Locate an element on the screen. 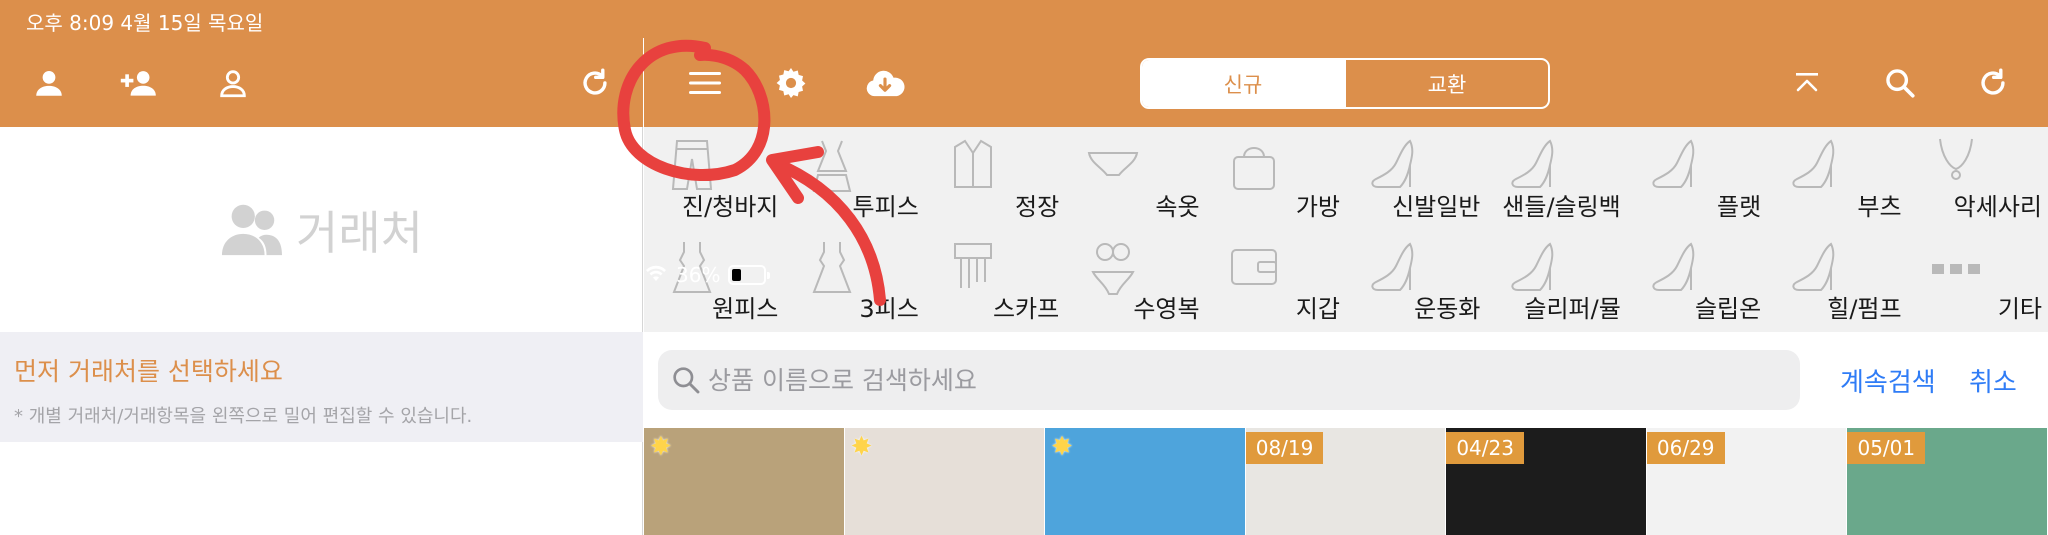  refresh-icon is located at coordinates (595, 83).